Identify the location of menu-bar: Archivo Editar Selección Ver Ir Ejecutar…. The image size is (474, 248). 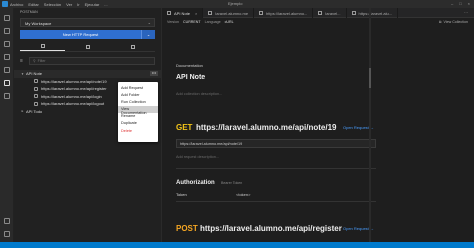
(59, 4).